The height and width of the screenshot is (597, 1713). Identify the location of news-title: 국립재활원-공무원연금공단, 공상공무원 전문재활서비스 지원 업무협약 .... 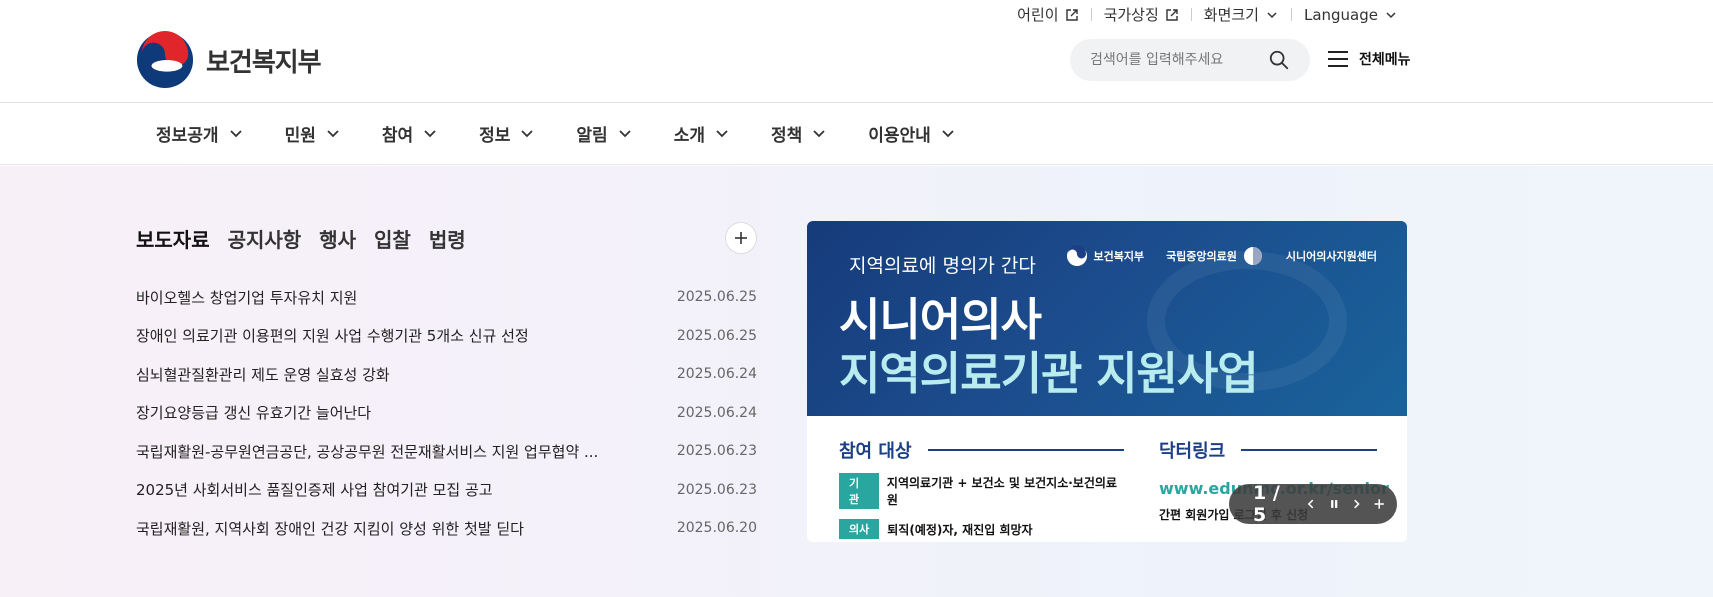
(367, 451).